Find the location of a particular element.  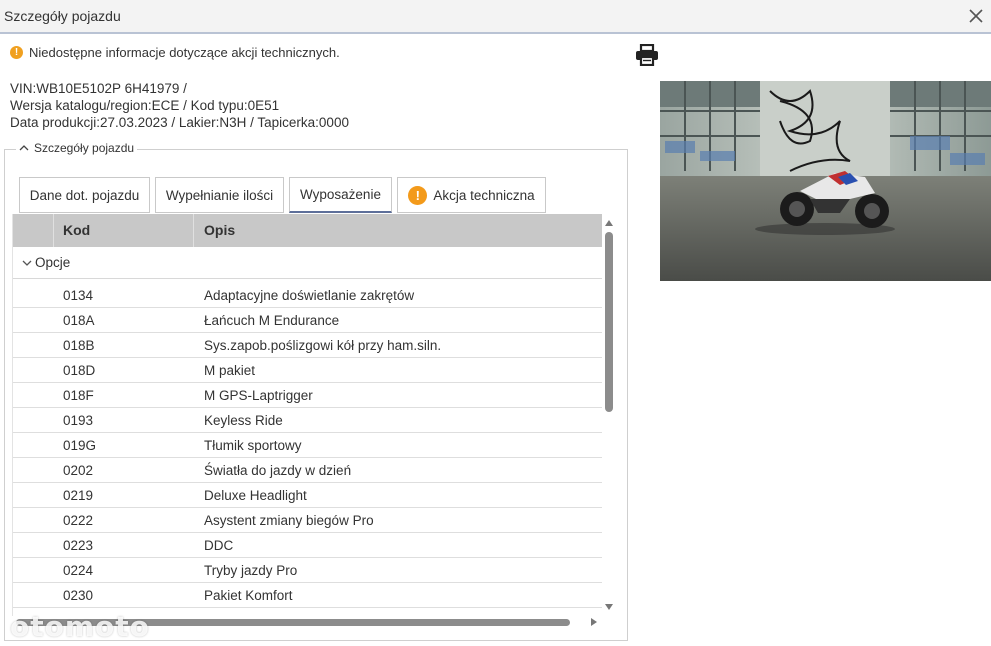

table-row: 018A Łańcuch M Endurance is located at coordinates (307, 320).